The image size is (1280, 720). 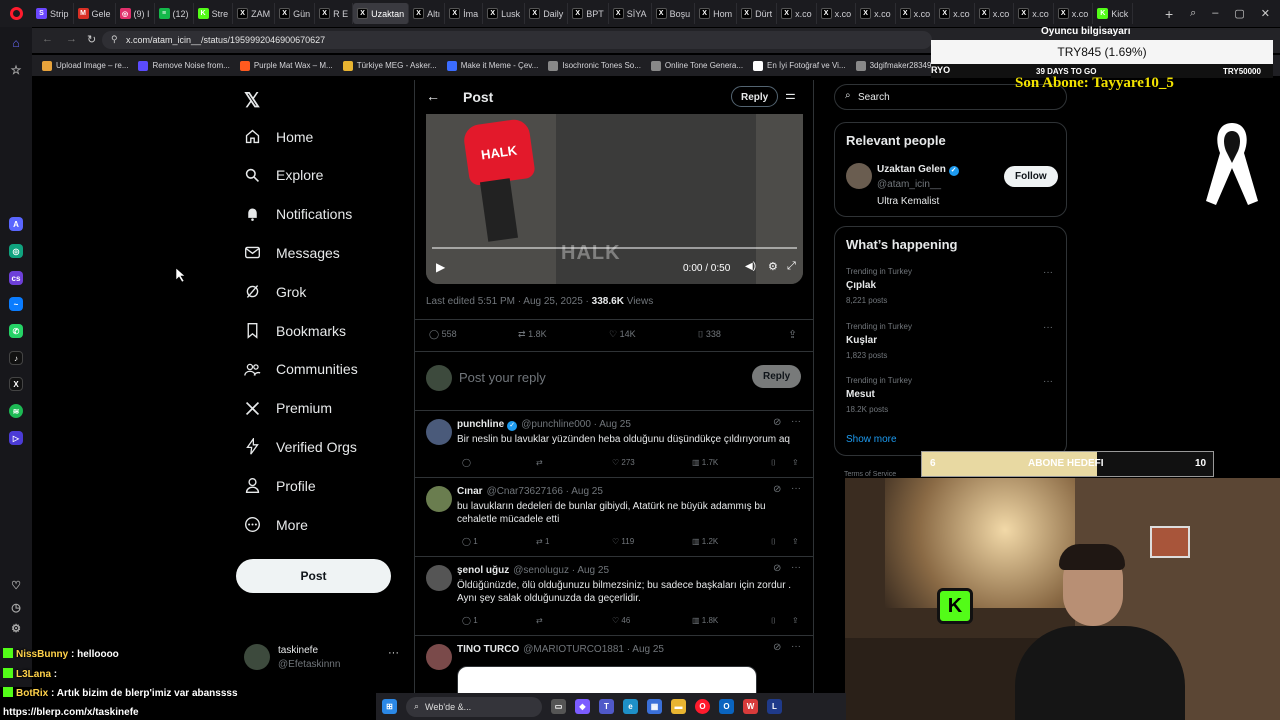 What do you see at coordinates (702, 706) in the screenshot?
I see `opera-taskbar-icon: O` at bounding box center [702, 706].